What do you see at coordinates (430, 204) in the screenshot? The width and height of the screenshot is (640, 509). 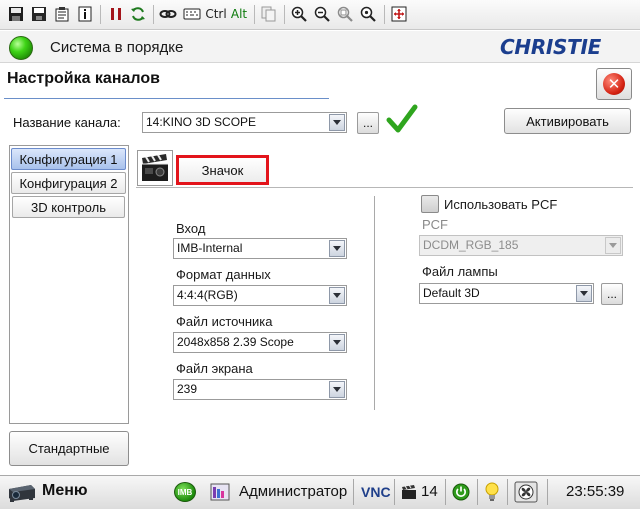 I see `use-pcf-checkbox` at bounding box center [430, 204].